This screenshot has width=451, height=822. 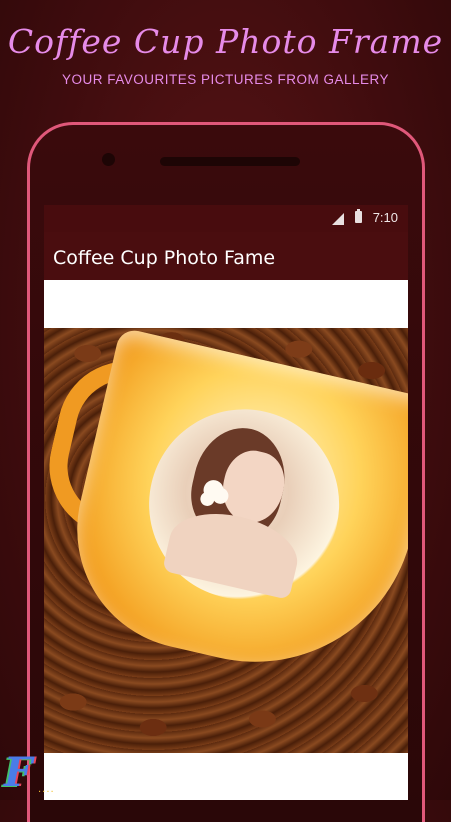 I want to click on status-bar: 7:10, so click(x=226, y=218).